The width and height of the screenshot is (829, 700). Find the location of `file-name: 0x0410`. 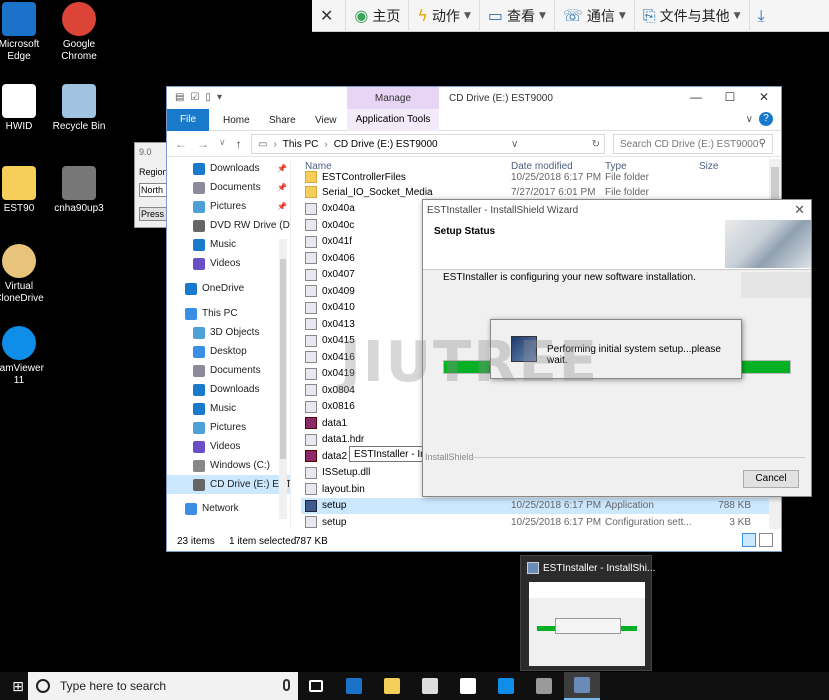

file-name: 0x0410 is located at coordinates (338, 308).